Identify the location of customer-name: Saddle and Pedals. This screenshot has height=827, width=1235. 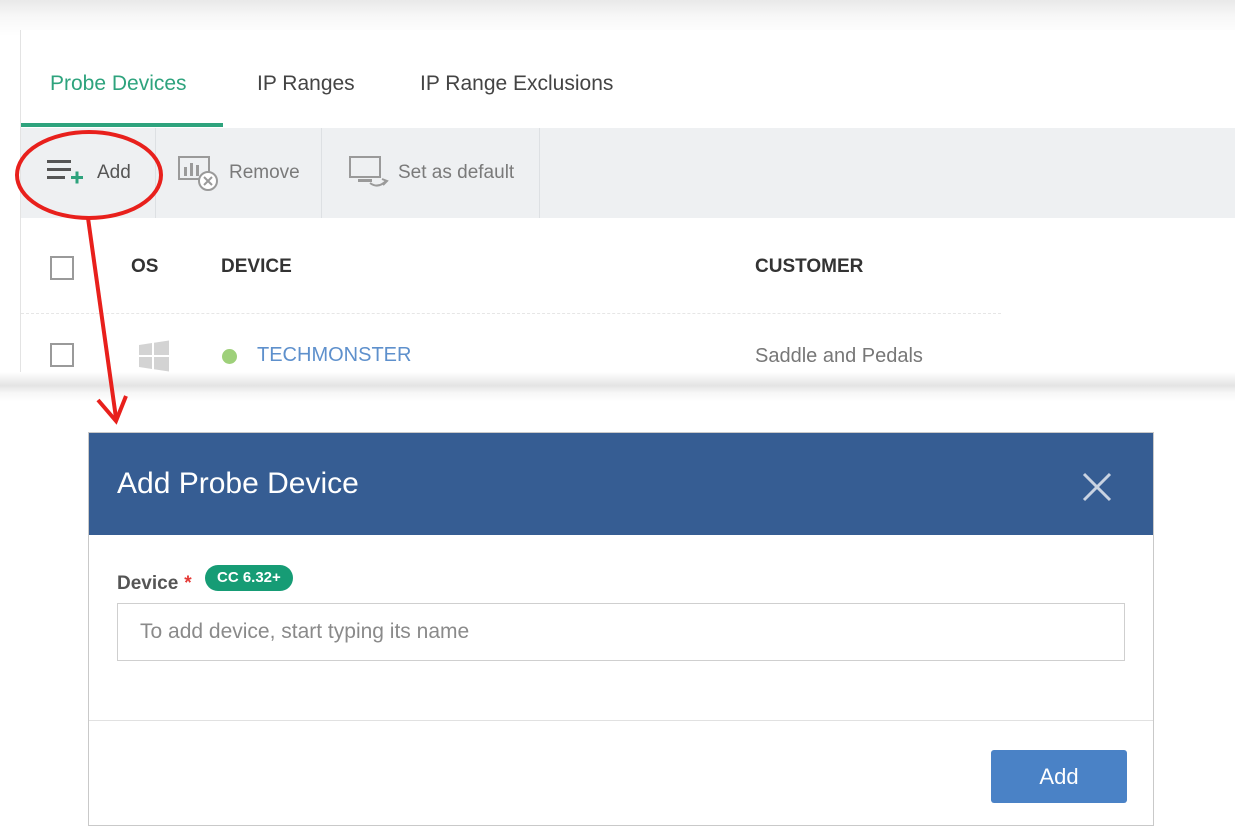
(839, 356).